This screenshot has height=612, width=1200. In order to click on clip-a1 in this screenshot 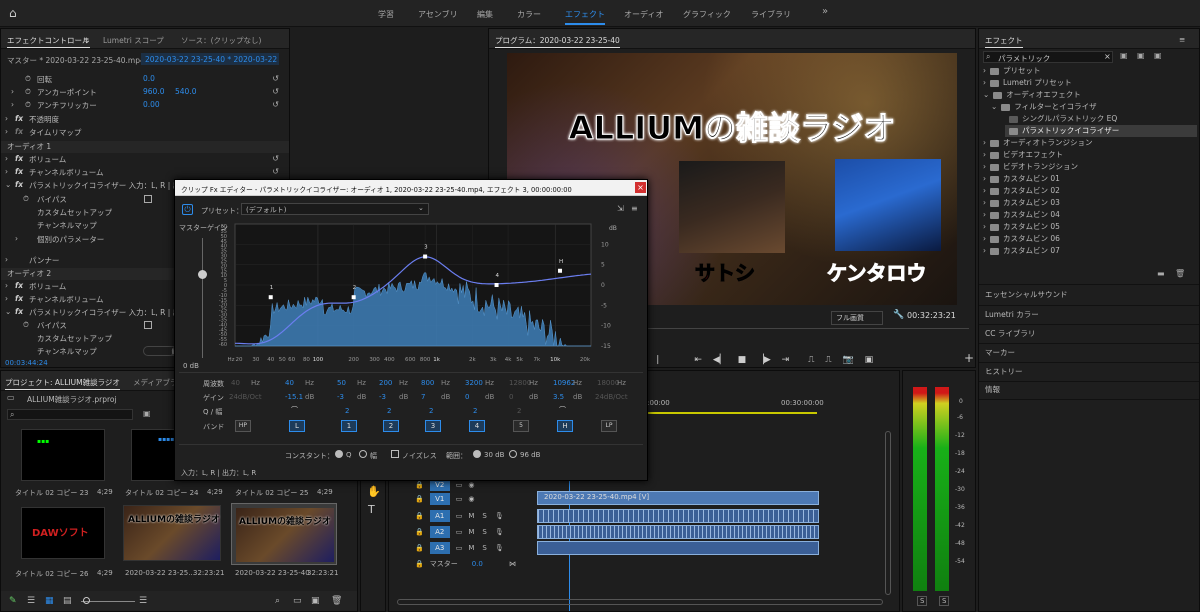, I will do `click(678, 516)`.